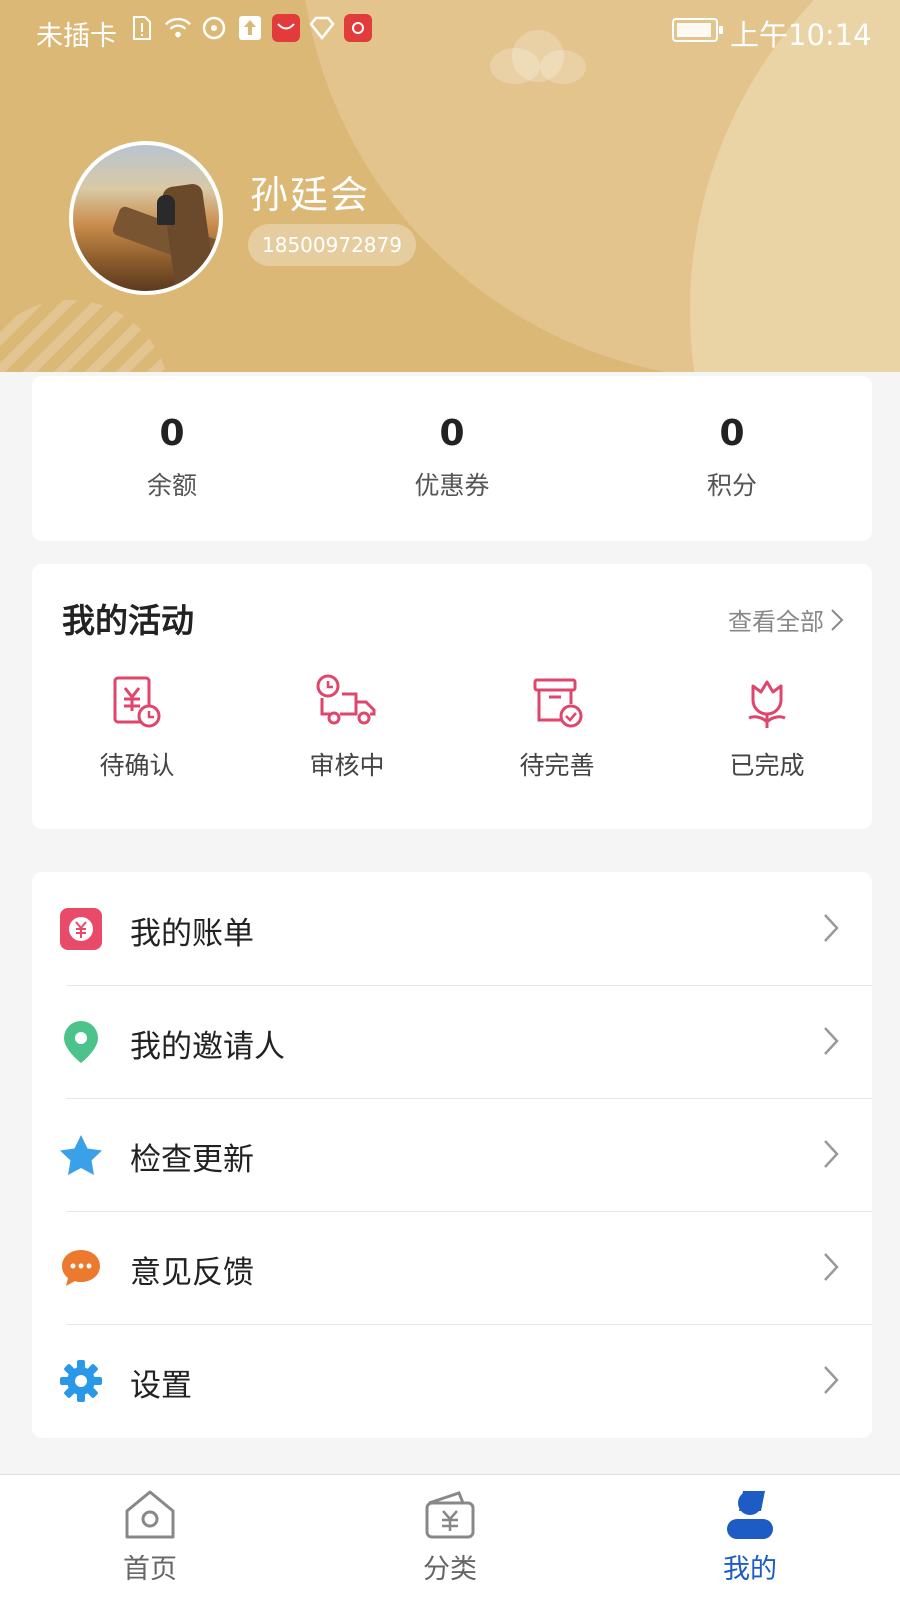 The height and width of the screenshot is (1600, 900). Describe the element at coordinates (137, 702) in the screenshot. I see `pending-confirm-icon` at that location.